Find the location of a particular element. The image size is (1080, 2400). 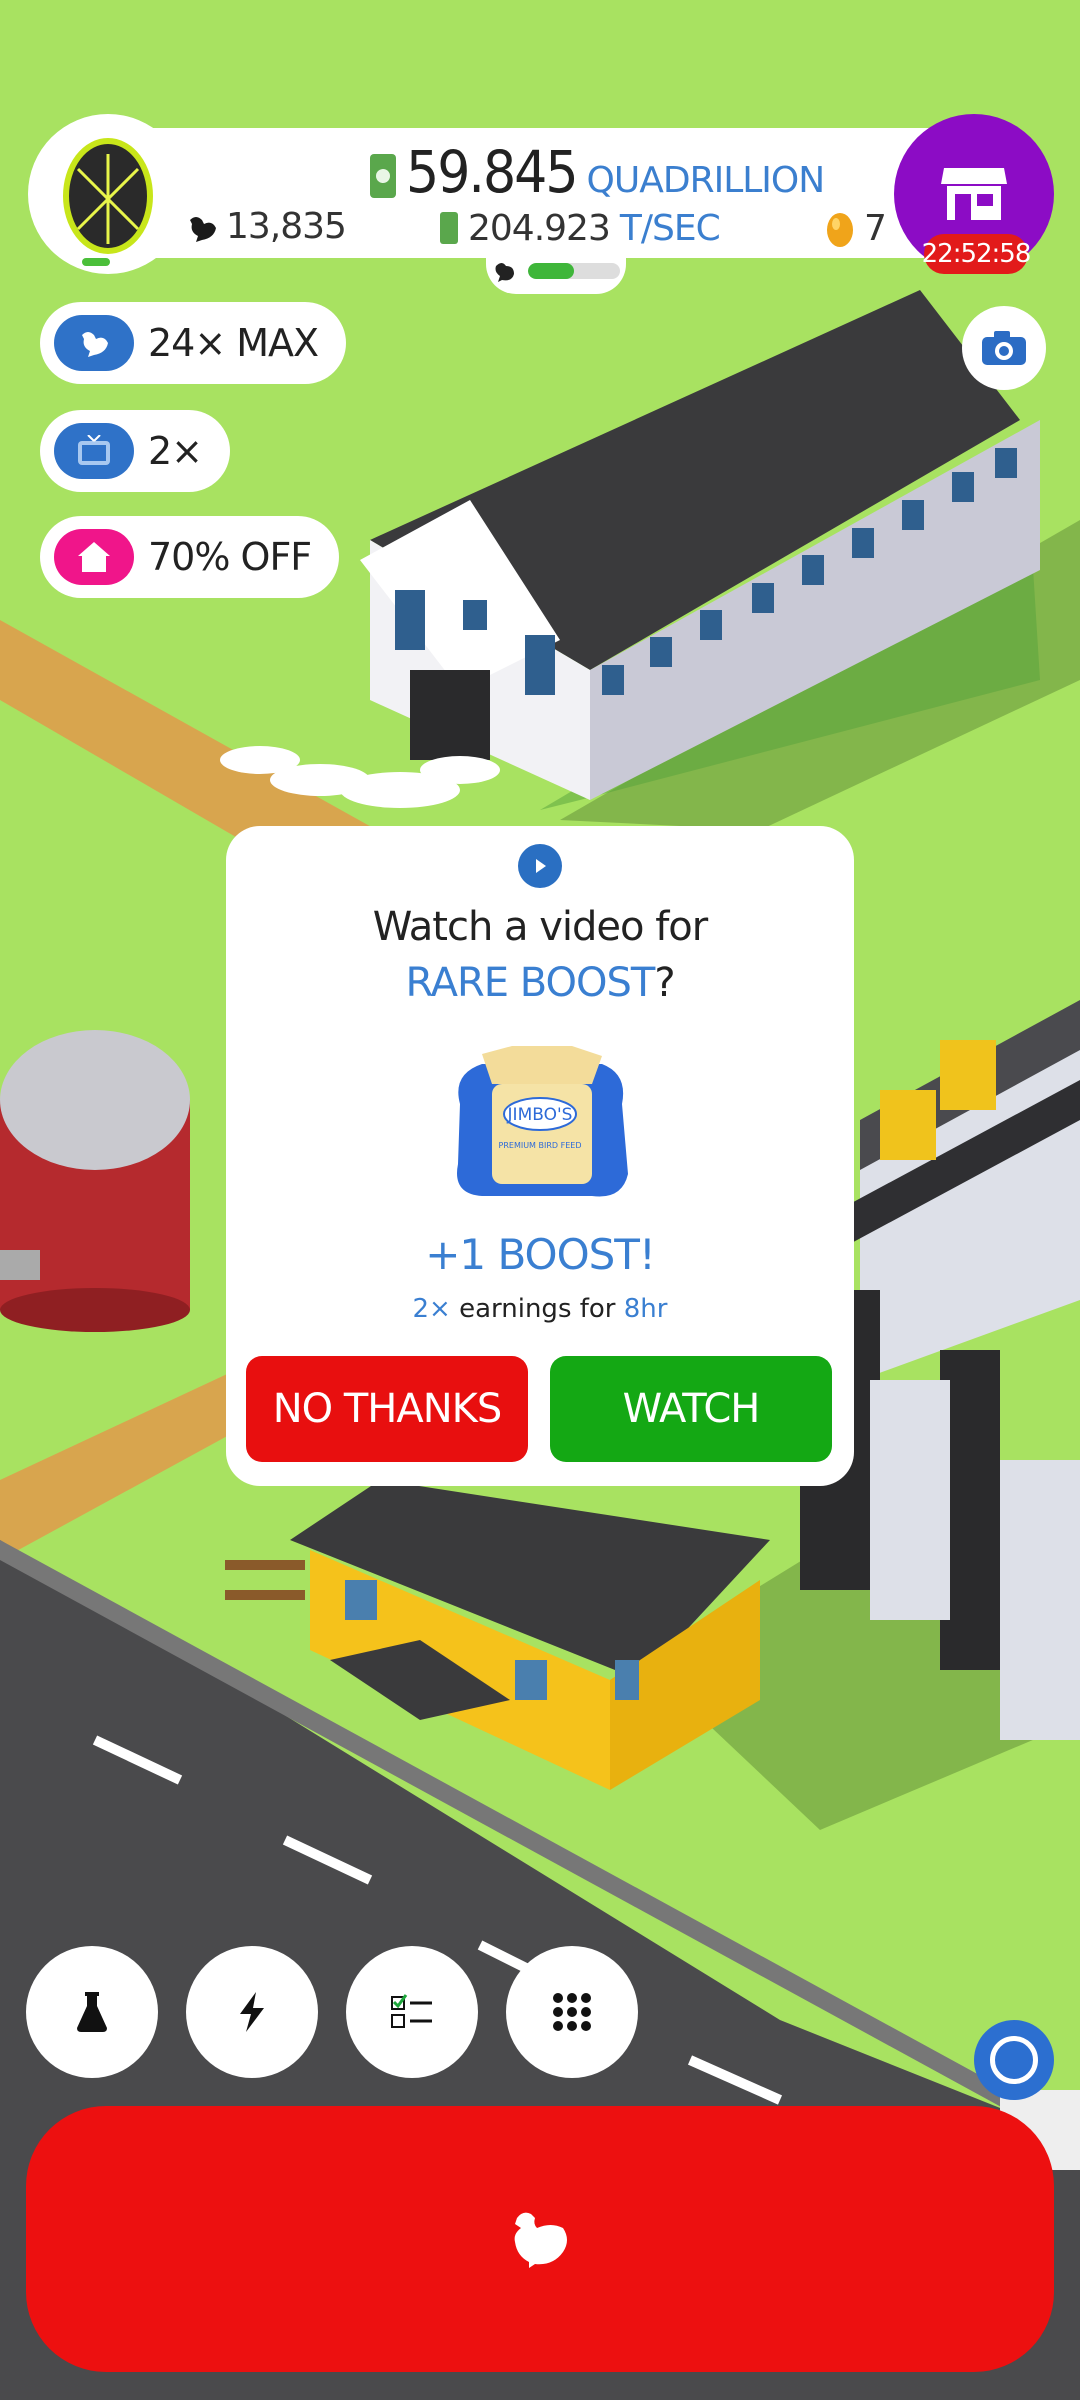

house-icon is located at coordinates (94, 557).